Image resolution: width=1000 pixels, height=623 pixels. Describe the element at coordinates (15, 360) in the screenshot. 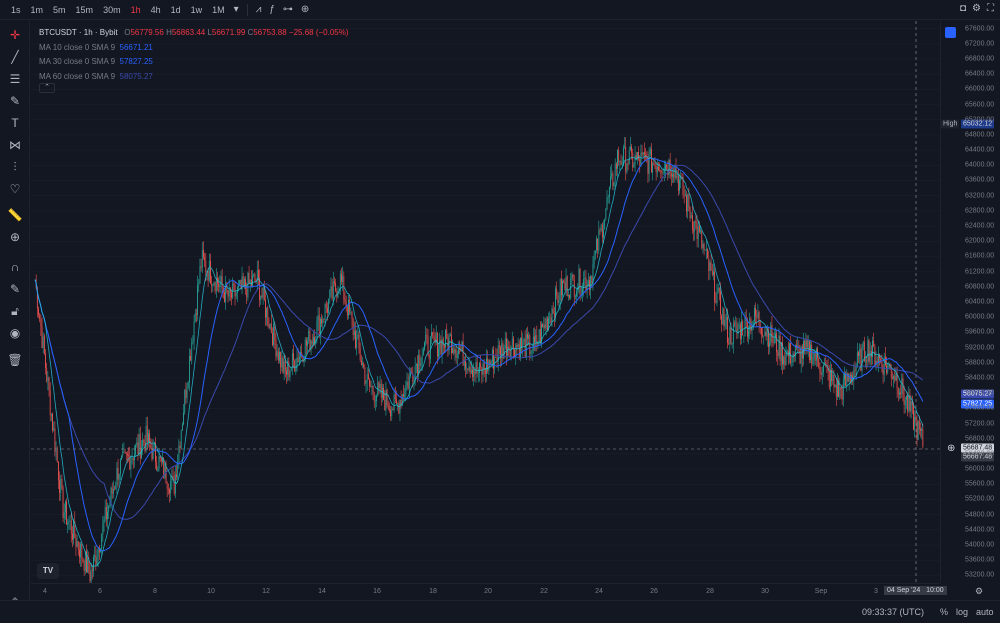

I see `trash-icon: 🗑︎` at that location.